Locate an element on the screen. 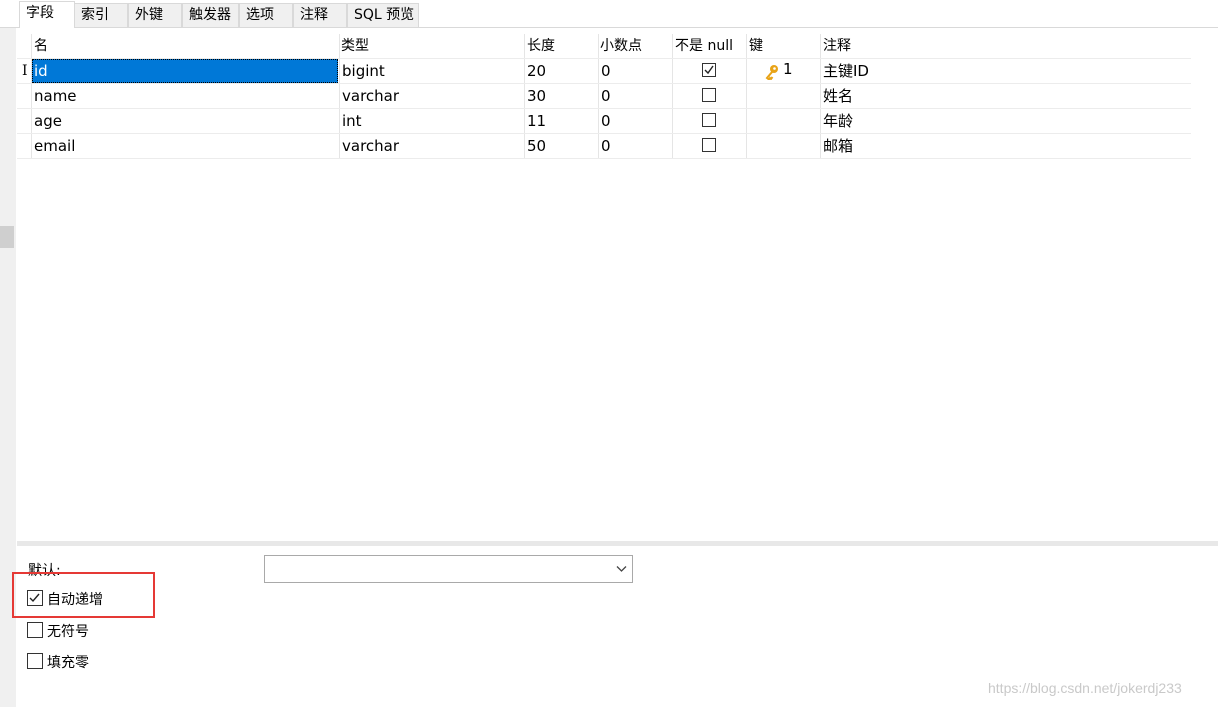  field-name-cell: email is located at coordinates (54, 146).